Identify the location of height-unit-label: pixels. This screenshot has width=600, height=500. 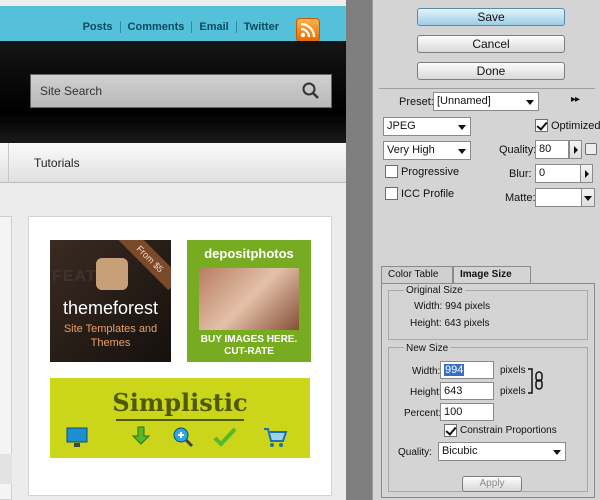
(513, 391).